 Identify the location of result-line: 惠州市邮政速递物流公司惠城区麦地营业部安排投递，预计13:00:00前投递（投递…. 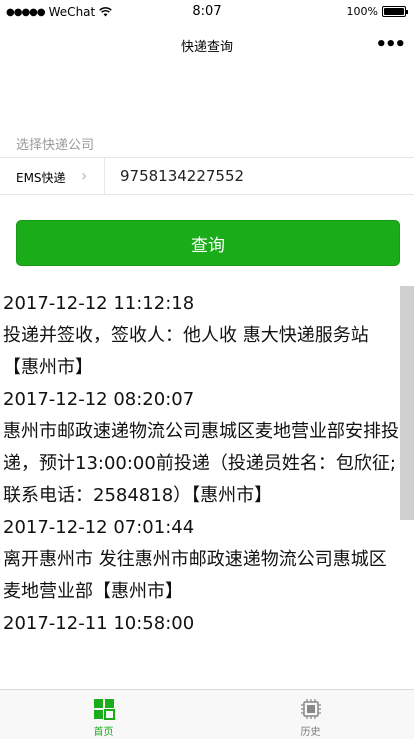
(201, 463).